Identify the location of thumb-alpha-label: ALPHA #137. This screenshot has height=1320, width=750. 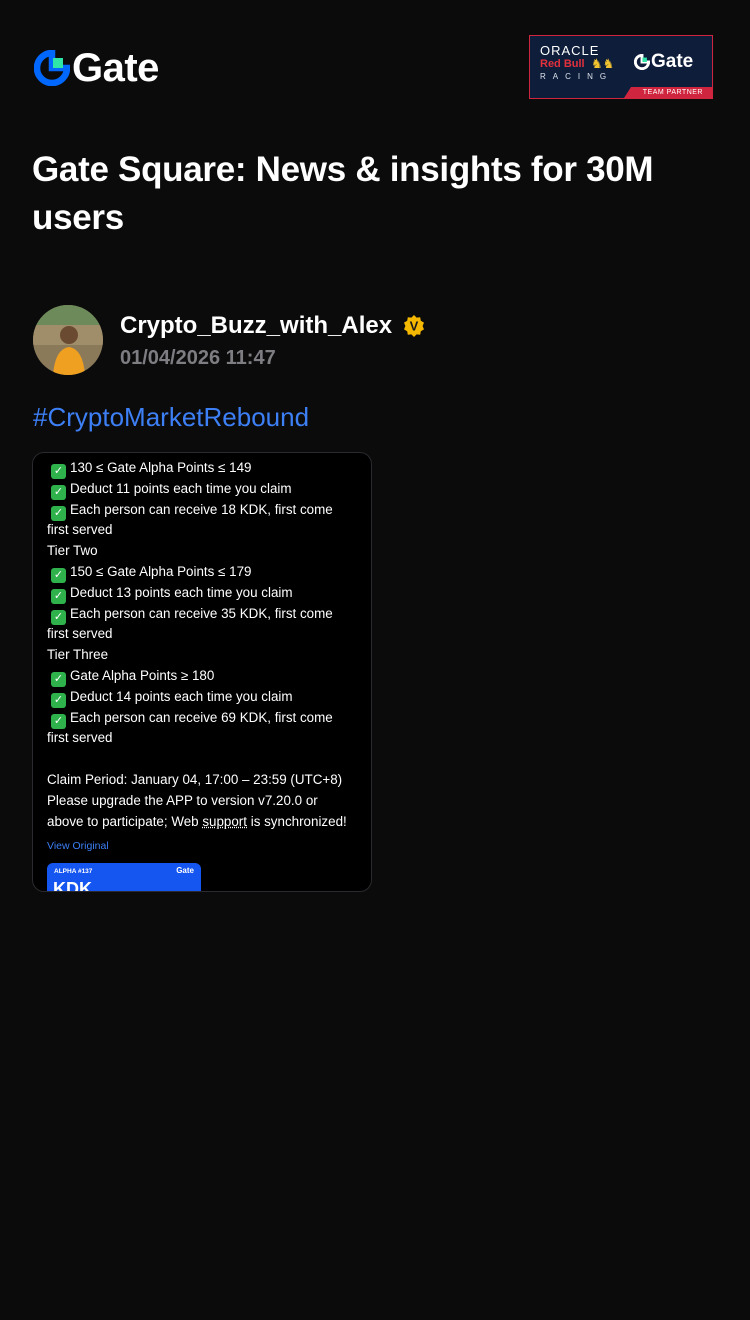
(73, 871).